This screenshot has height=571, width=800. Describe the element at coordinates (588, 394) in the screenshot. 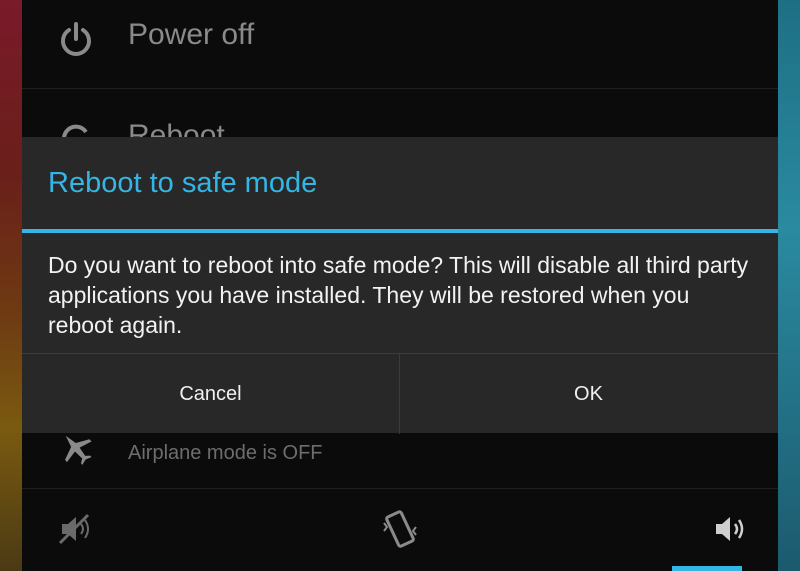

I see `ok-button: OK` at that location.